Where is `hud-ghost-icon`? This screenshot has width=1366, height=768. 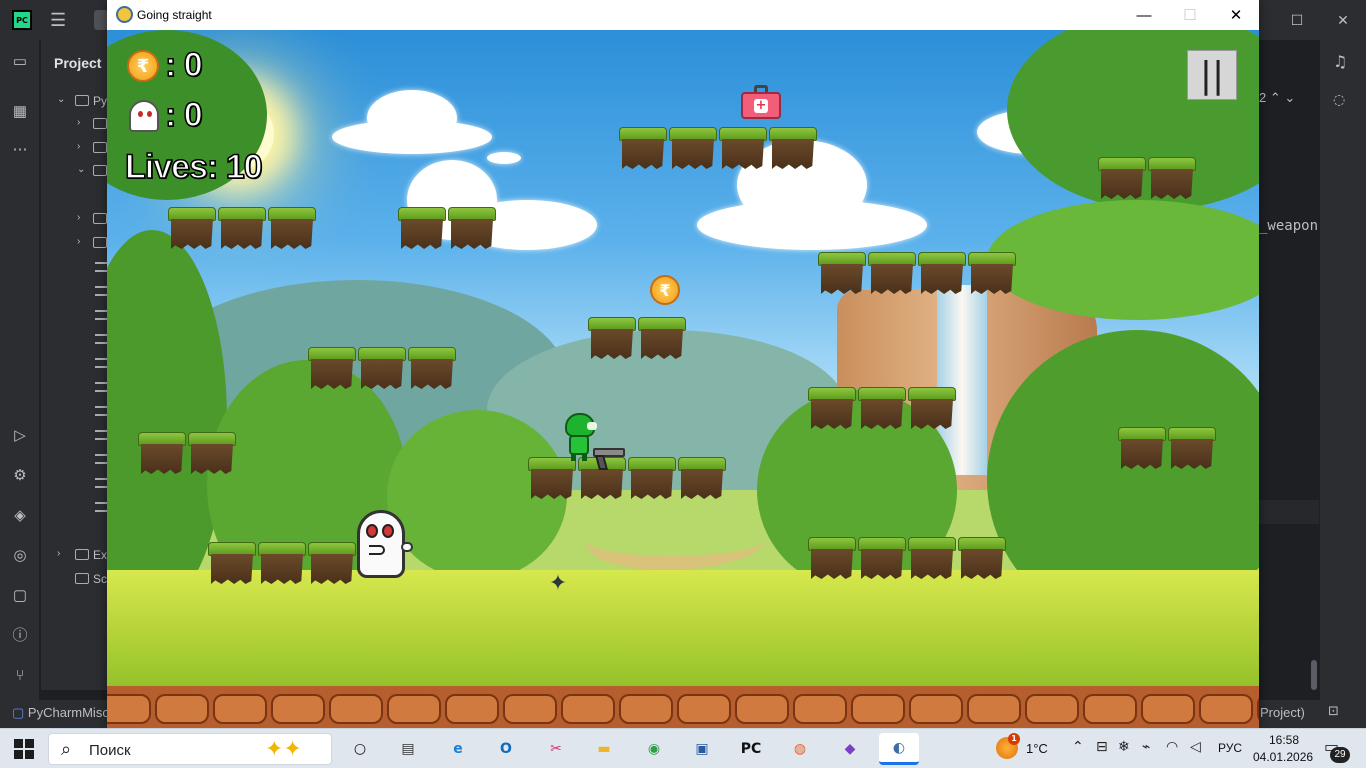
hud-ghost-icon is located at coordinates (144, 116).